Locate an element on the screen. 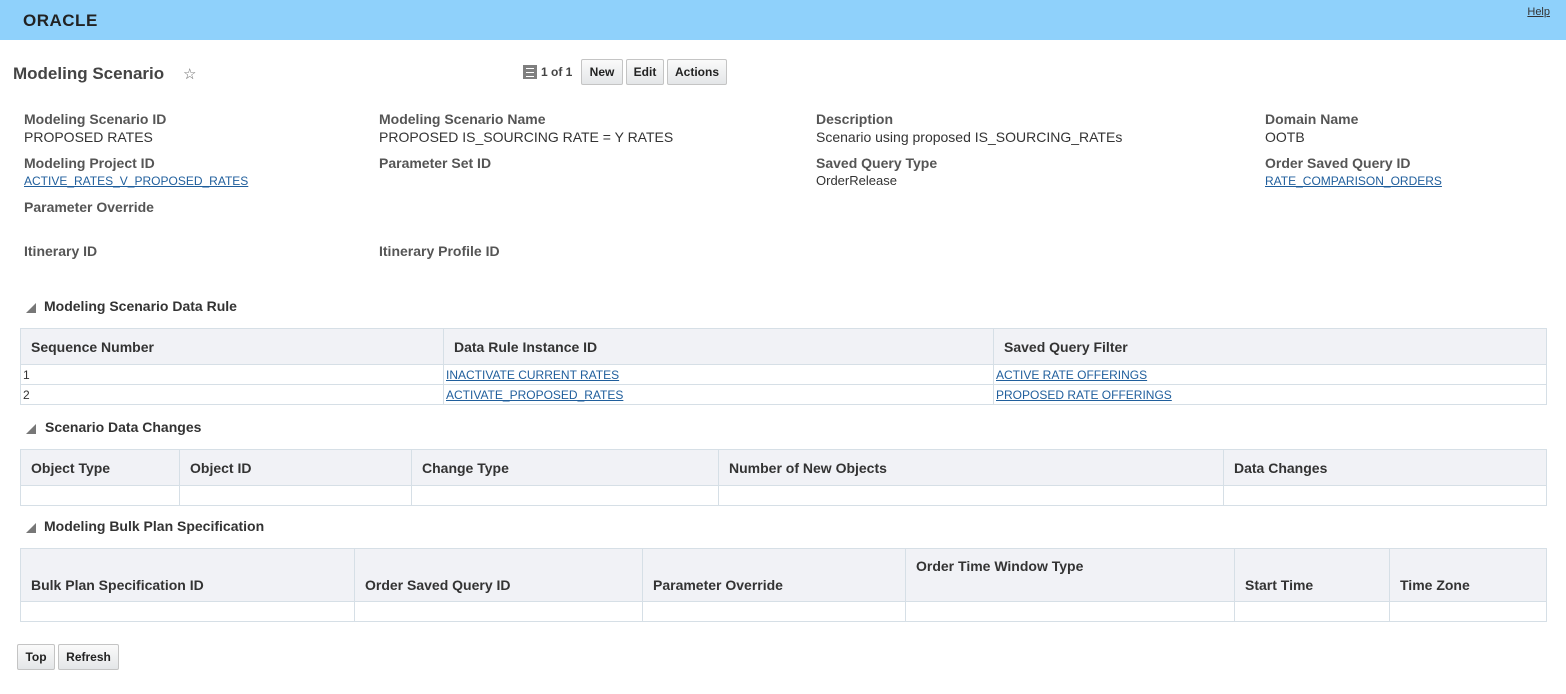 Image resolution: width=1566 pixels, height=694 pixels. record-count: 1 of 1 is located at coordinates (557, 72).